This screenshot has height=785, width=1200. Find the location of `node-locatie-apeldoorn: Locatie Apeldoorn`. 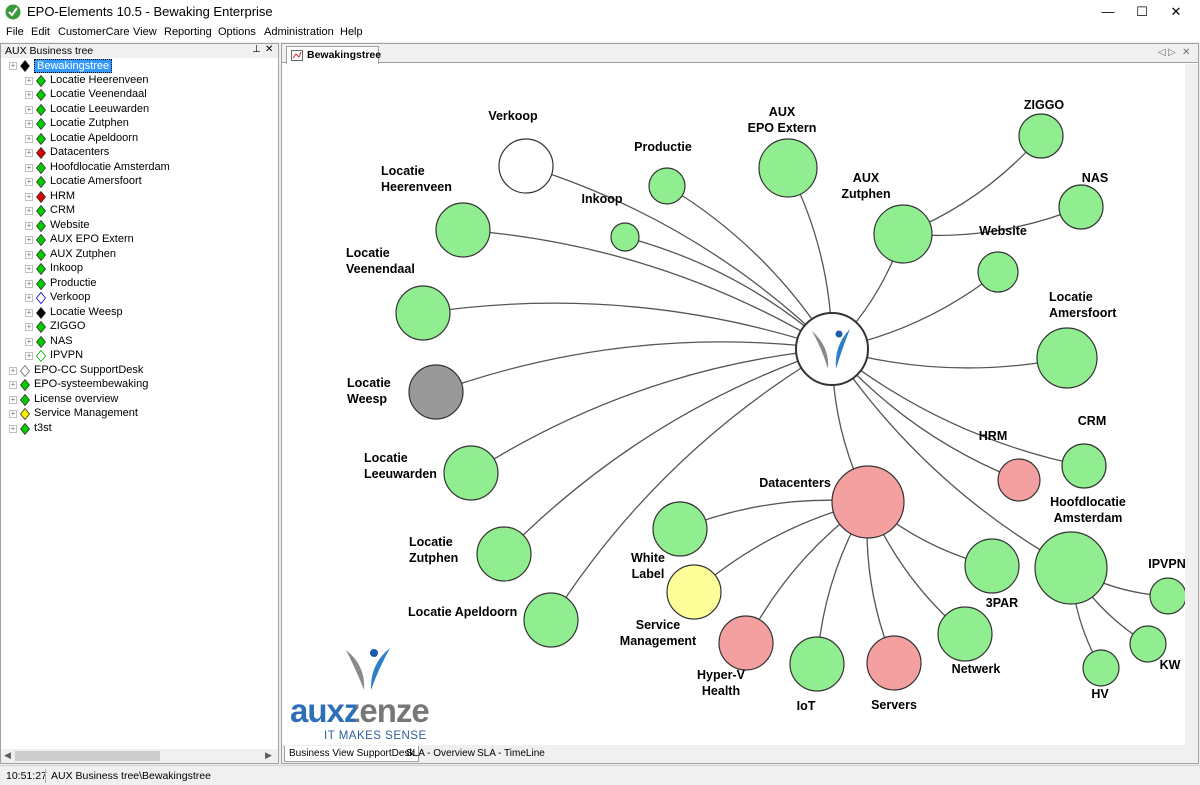

node-locatie-apeldoorn: Locatie Apeldoorn is located at coordinates (493, 620).